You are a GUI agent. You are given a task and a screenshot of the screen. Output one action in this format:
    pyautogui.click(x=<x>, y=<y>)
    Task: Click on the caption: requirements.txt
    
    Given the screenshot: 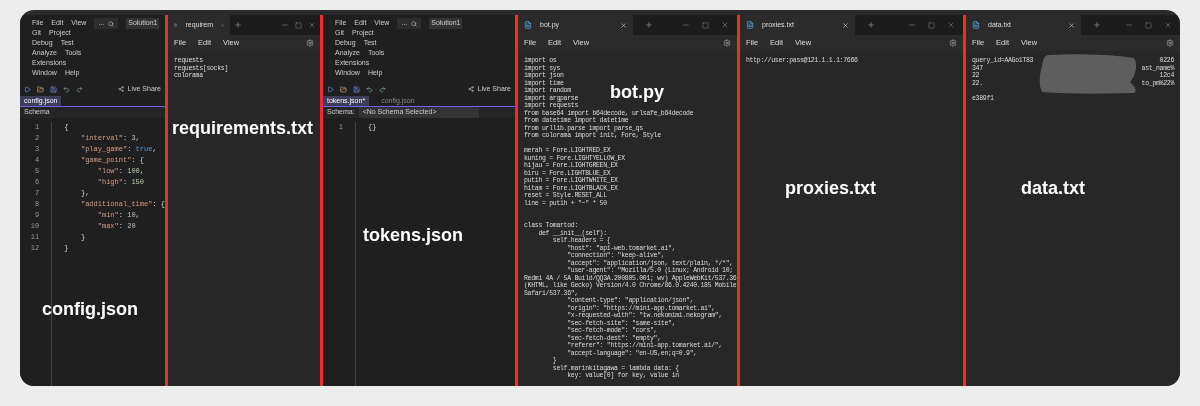 What is the action you would take?
    pyautogui.click(x=243, y=128)
    